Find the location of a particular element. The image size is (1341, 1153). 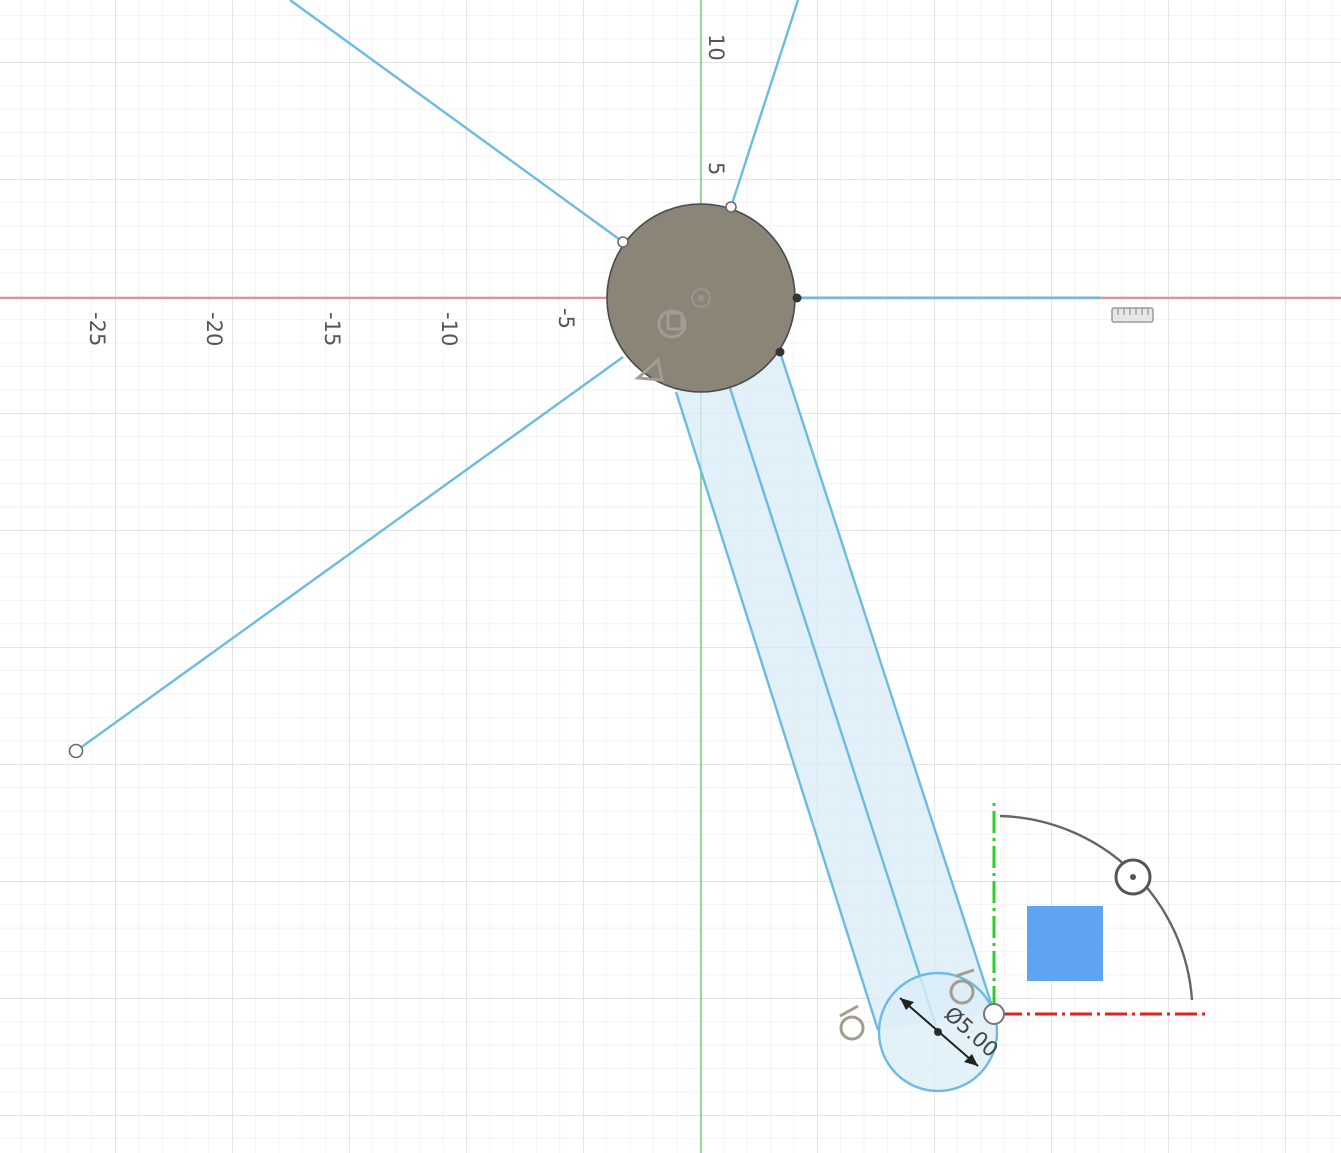

y-tick-label: 10 is located at coordinates (716, 47).